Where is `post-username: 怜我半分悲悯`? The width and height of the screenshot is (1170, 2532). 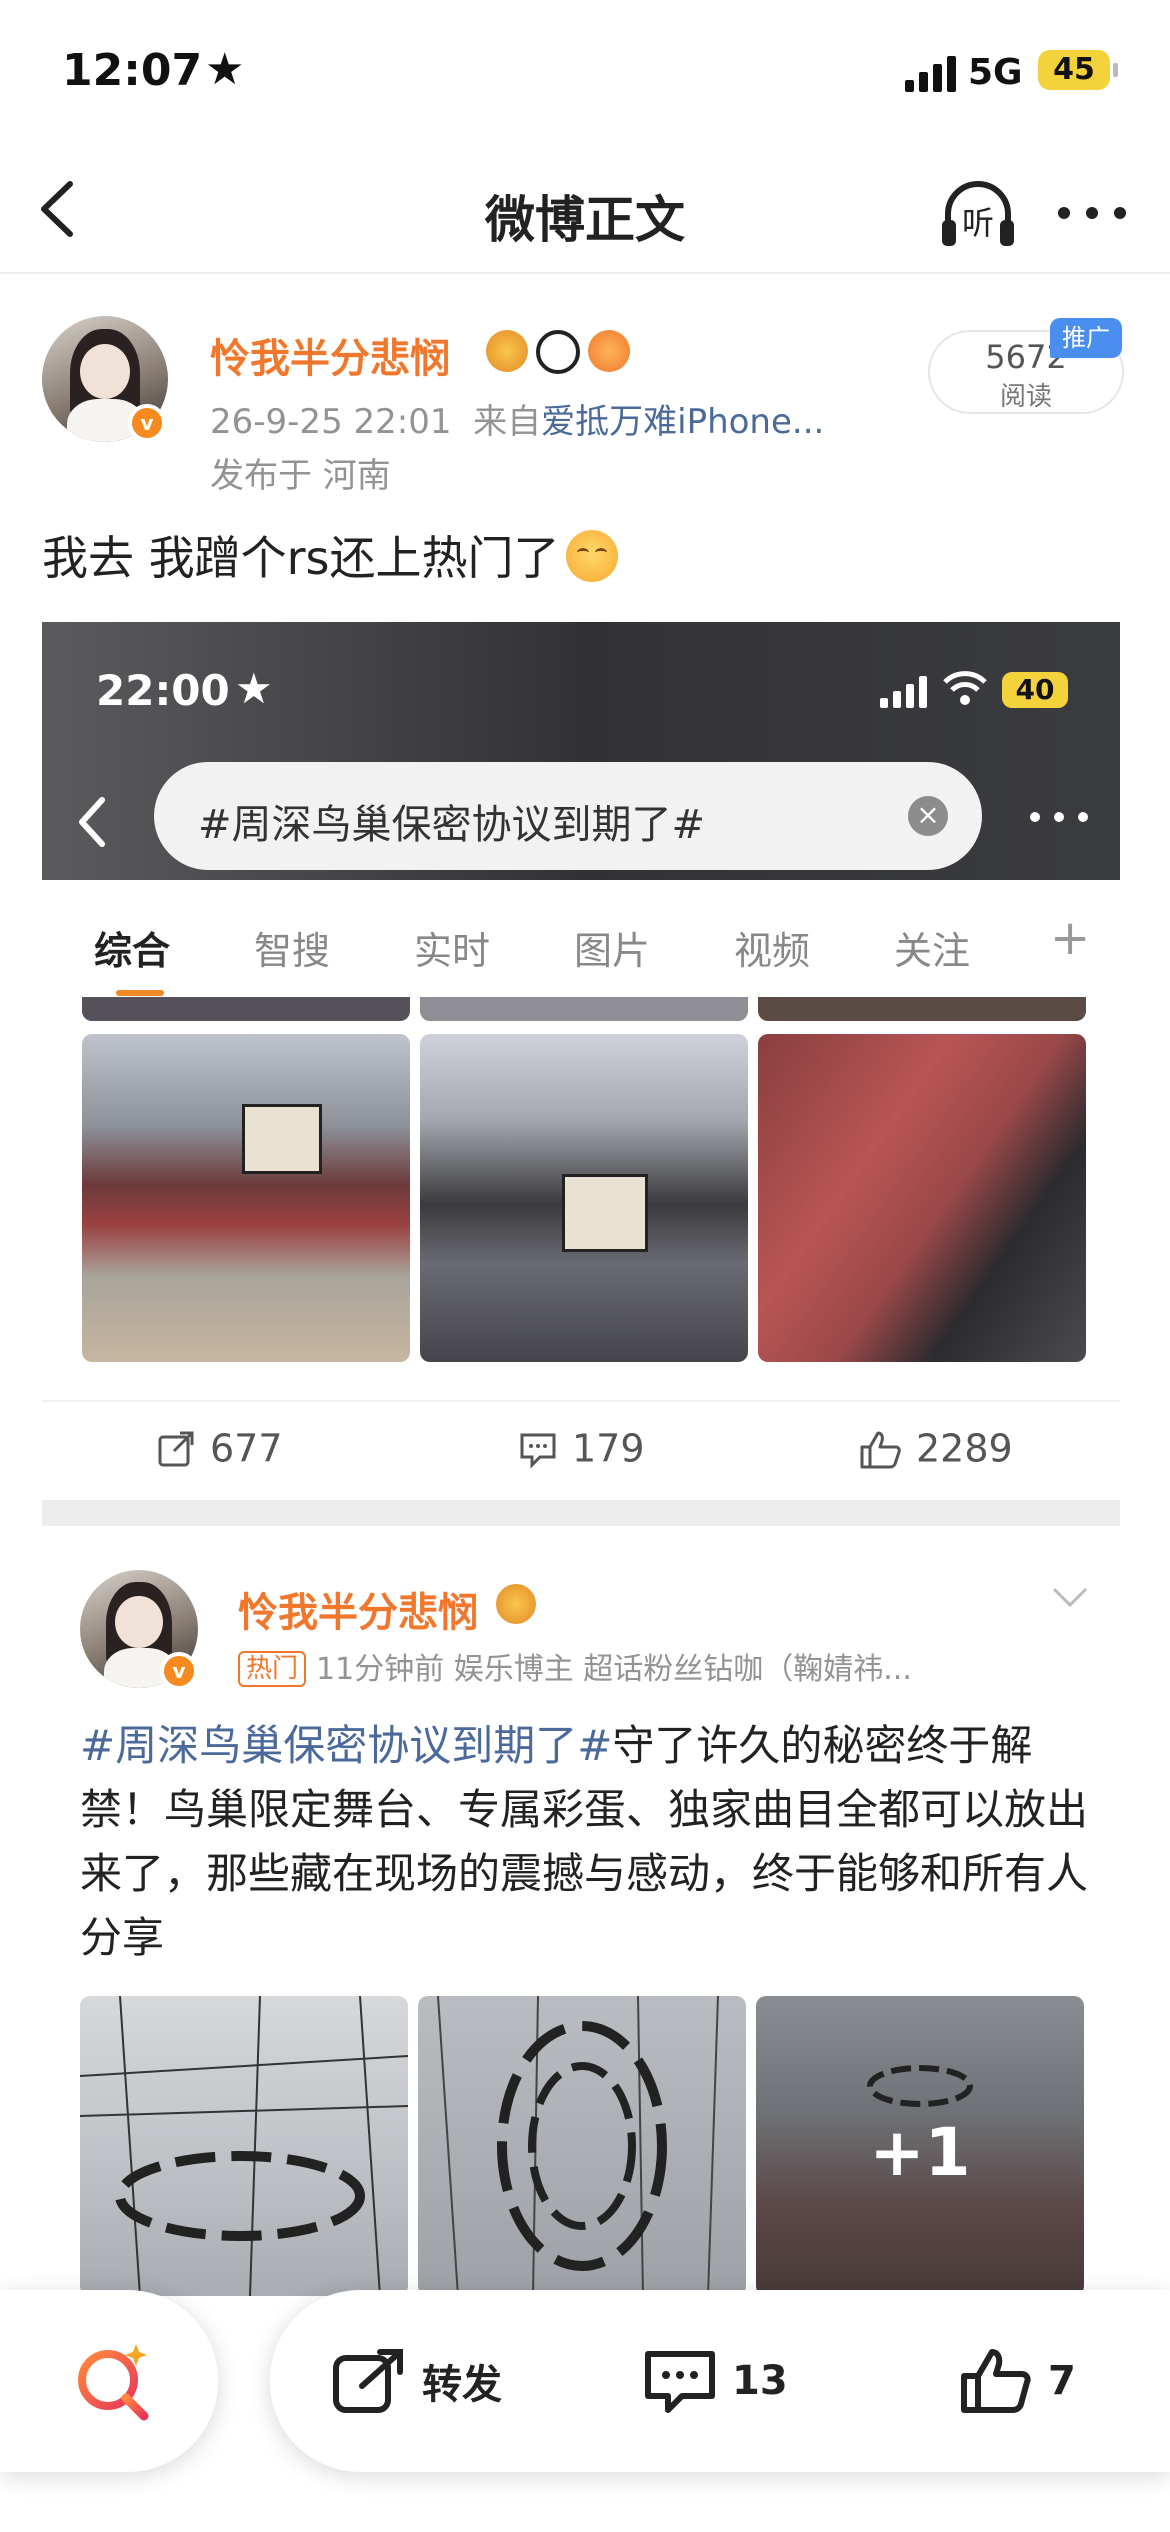
post-username: 怜我半分悲悯 is located at coordinates (330, 355).